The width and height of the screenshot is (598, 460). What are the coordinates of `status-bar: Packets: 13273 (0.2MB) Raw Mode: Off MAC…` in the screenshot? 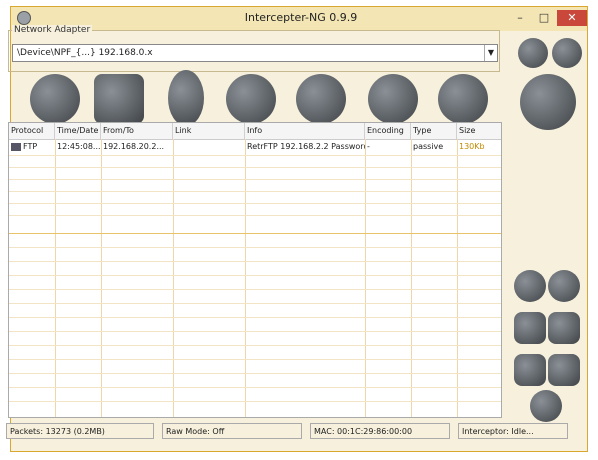 It's located at (289, 431).